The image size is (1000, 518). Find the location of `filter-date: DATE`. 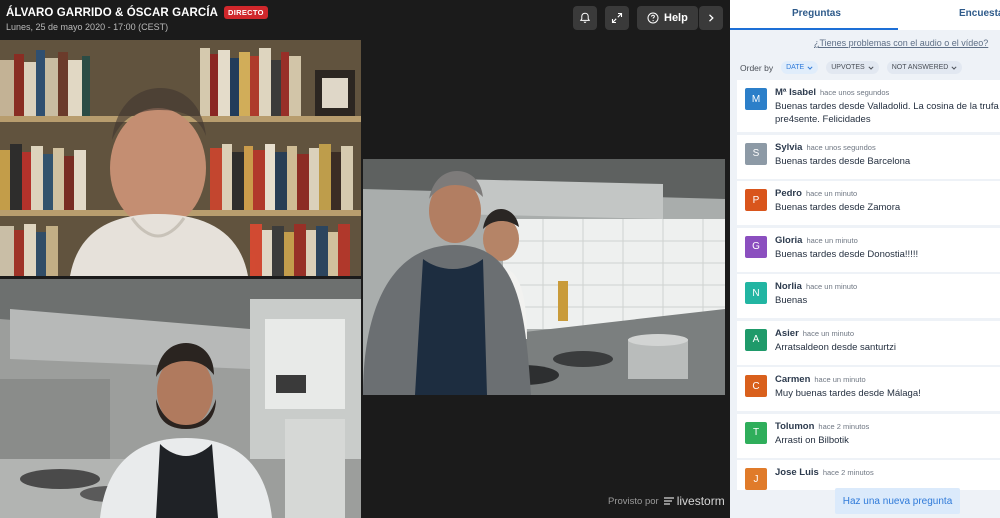

filter-date: DATE is located at coordinates (800, 67).